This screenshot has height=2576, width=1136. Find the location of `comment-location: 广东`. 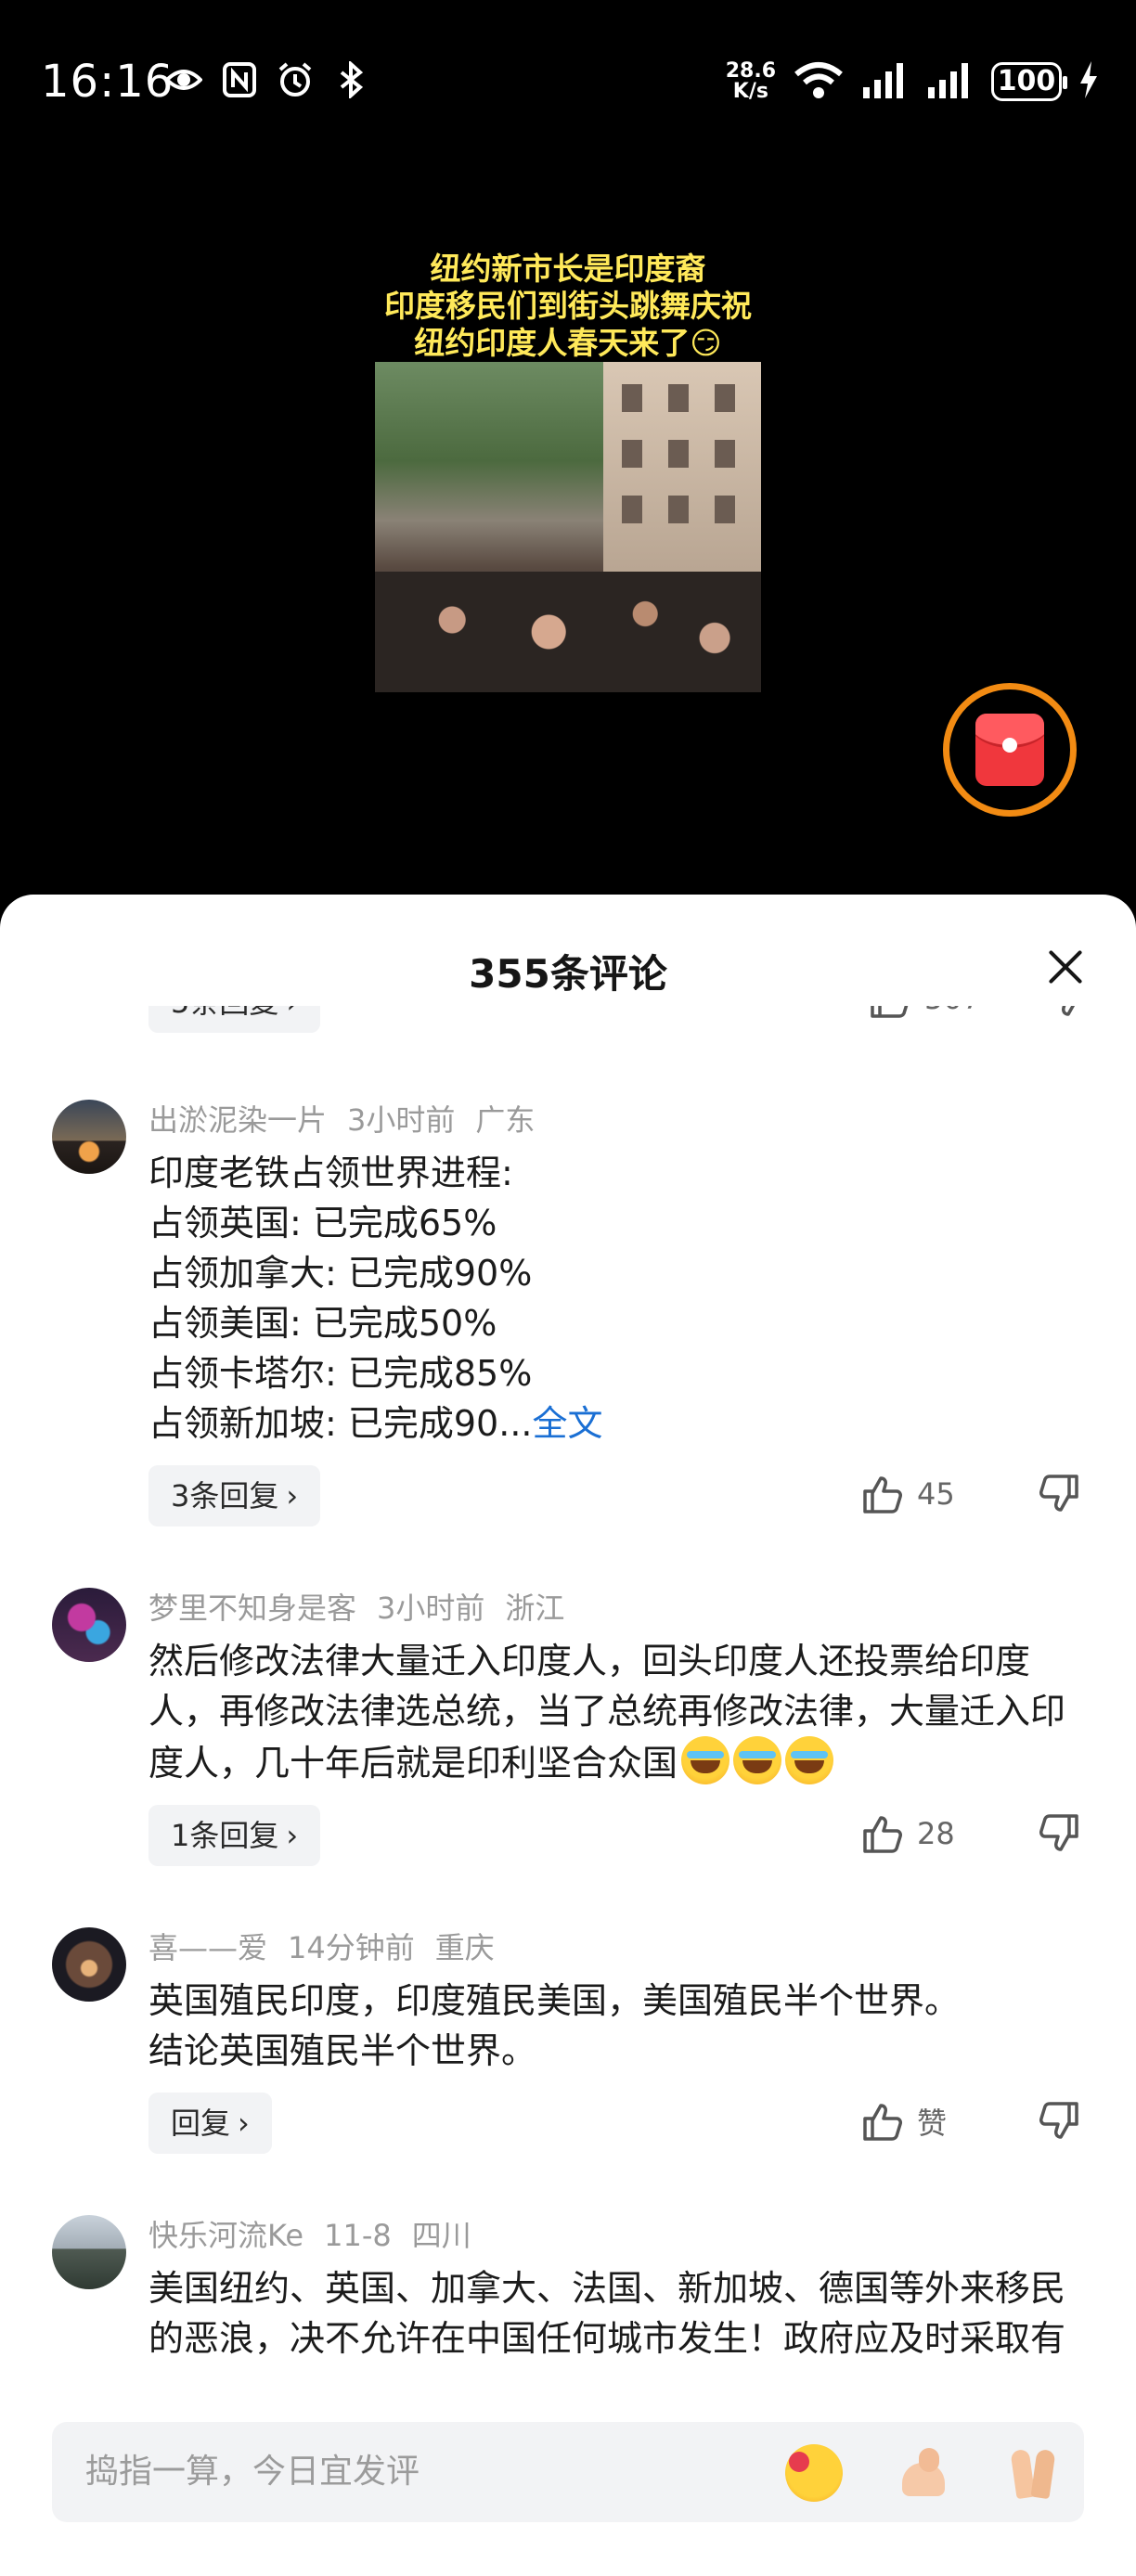

comment-location: 广东 is located at coordinates (505, 1120).